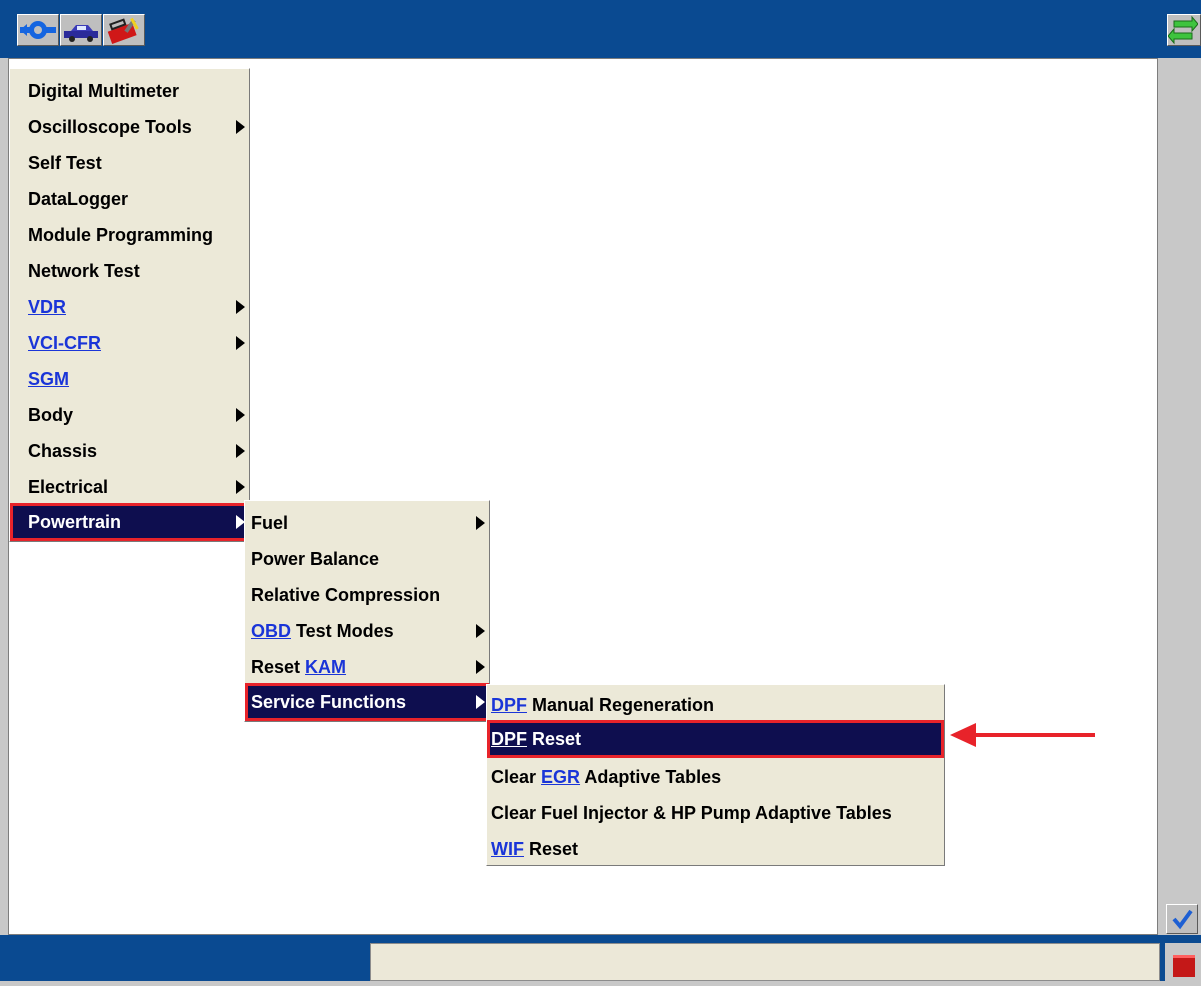 The image size is (1201, 986). I want to click on checkmark-icon, so click(1182, 919).